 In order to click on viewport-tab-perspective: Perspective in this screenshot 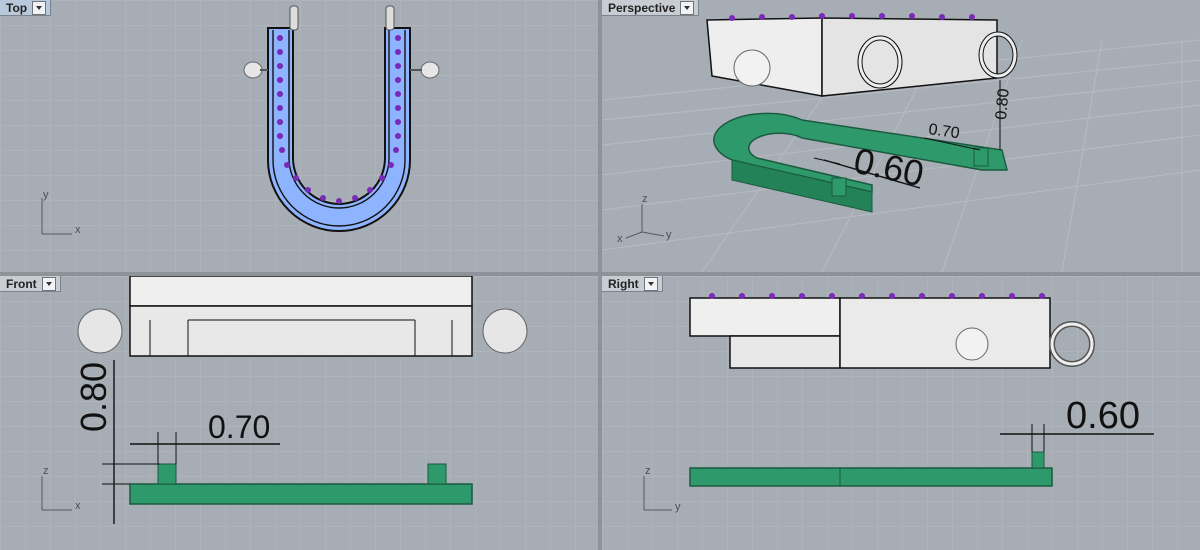, I will do `click(651, 8)`.